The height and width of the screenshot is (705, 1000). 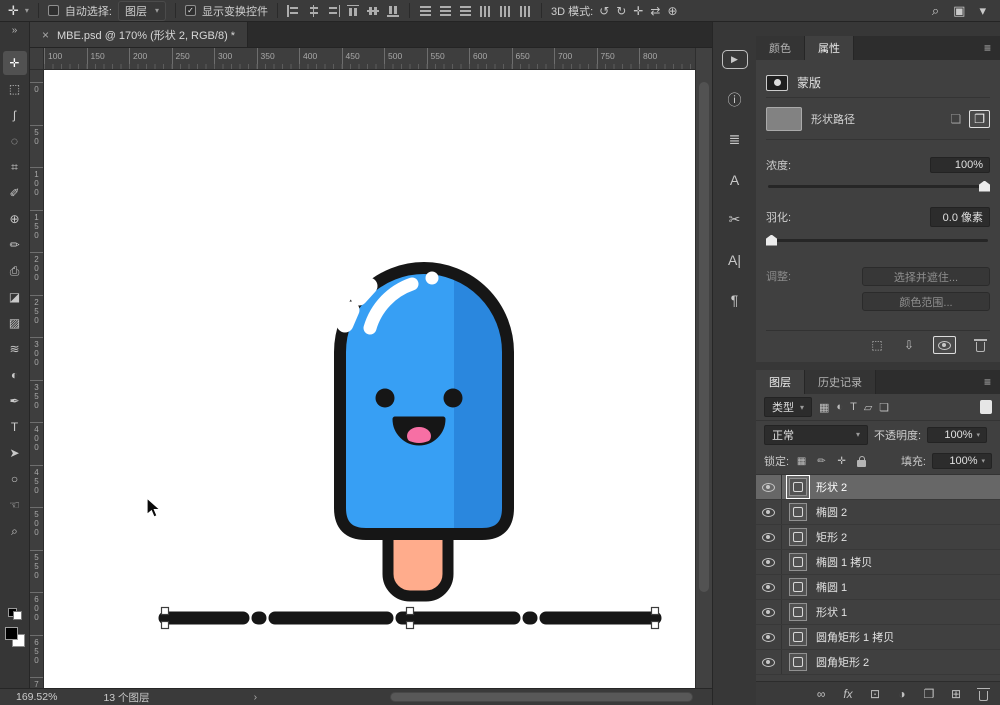 What do you see at coordinates (15, 427) in the screenshot?
I see `type-tool: T` at bounding box center [15, 427].